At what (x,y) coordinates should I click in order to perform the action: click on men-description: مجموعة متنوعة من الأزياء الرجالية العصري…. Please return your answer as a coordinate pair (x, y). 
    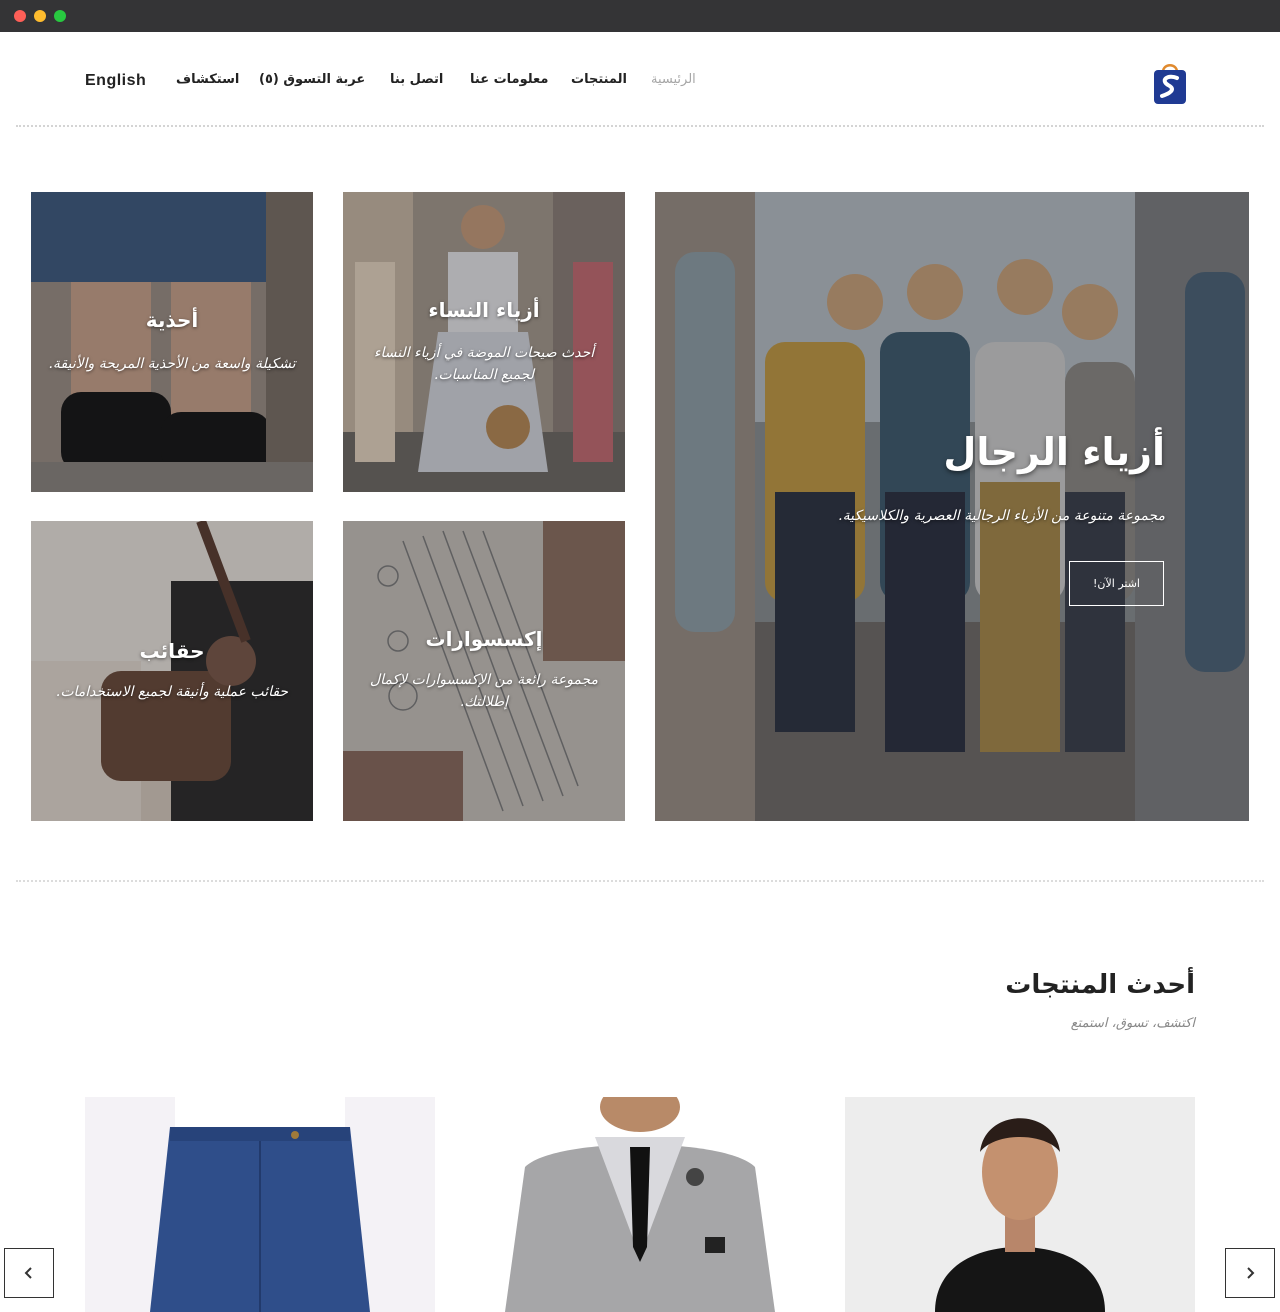
    Looking at the image, I should click on (1001, 516).